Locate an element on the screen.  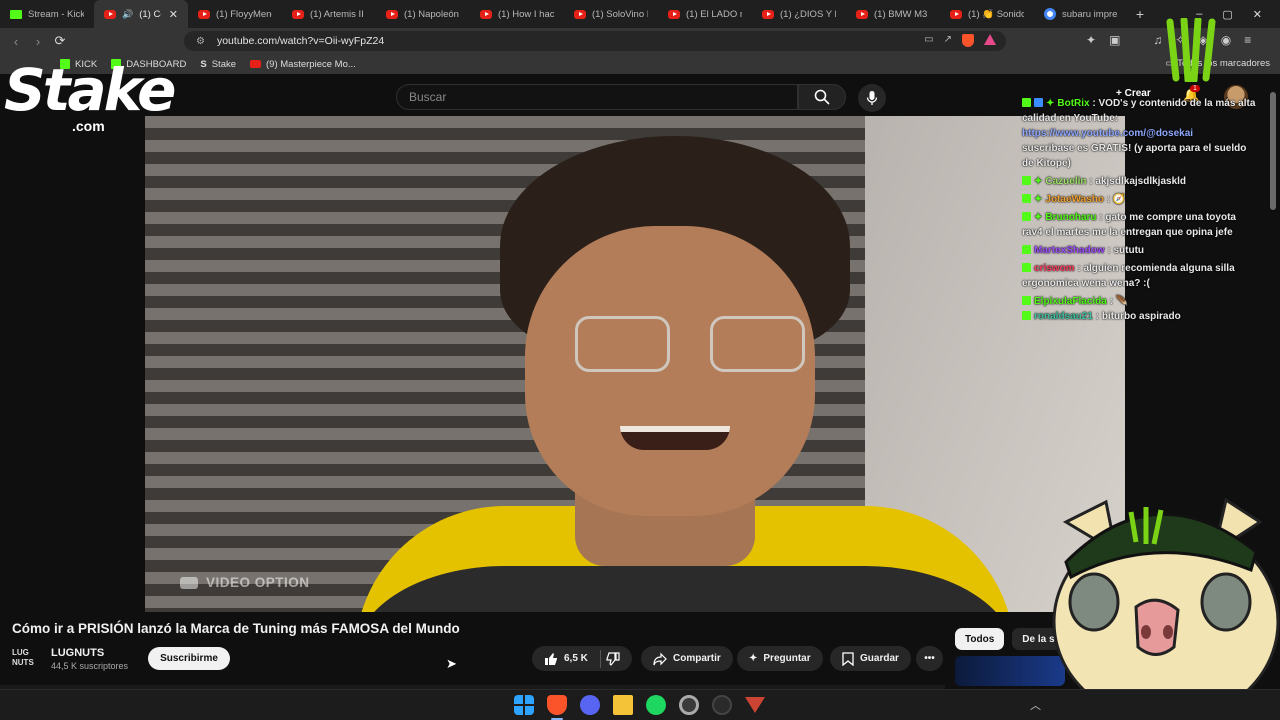
bookmark-stake: S Stake is located at coordinates (218, 64).